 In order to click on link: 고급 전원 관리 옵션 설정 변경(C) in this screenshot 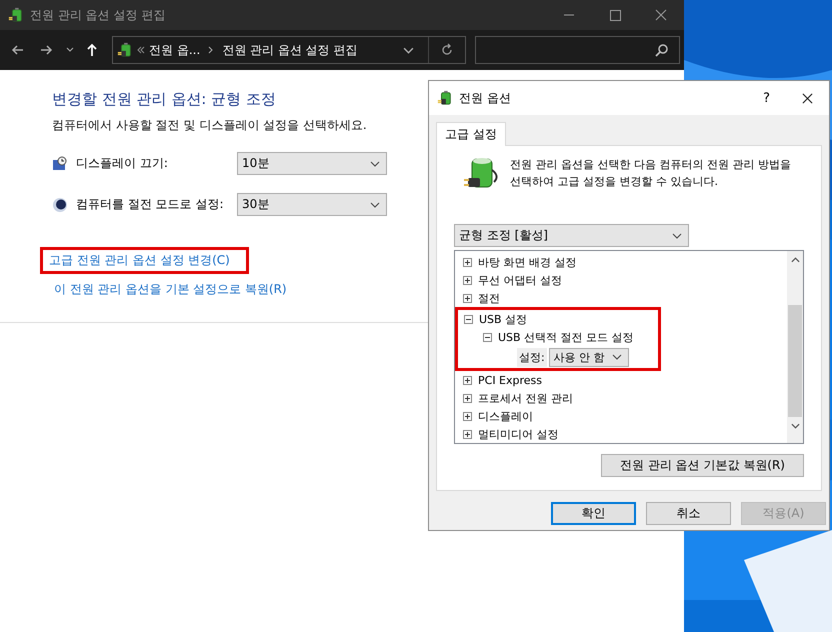, I will do `click(139, 260)`.